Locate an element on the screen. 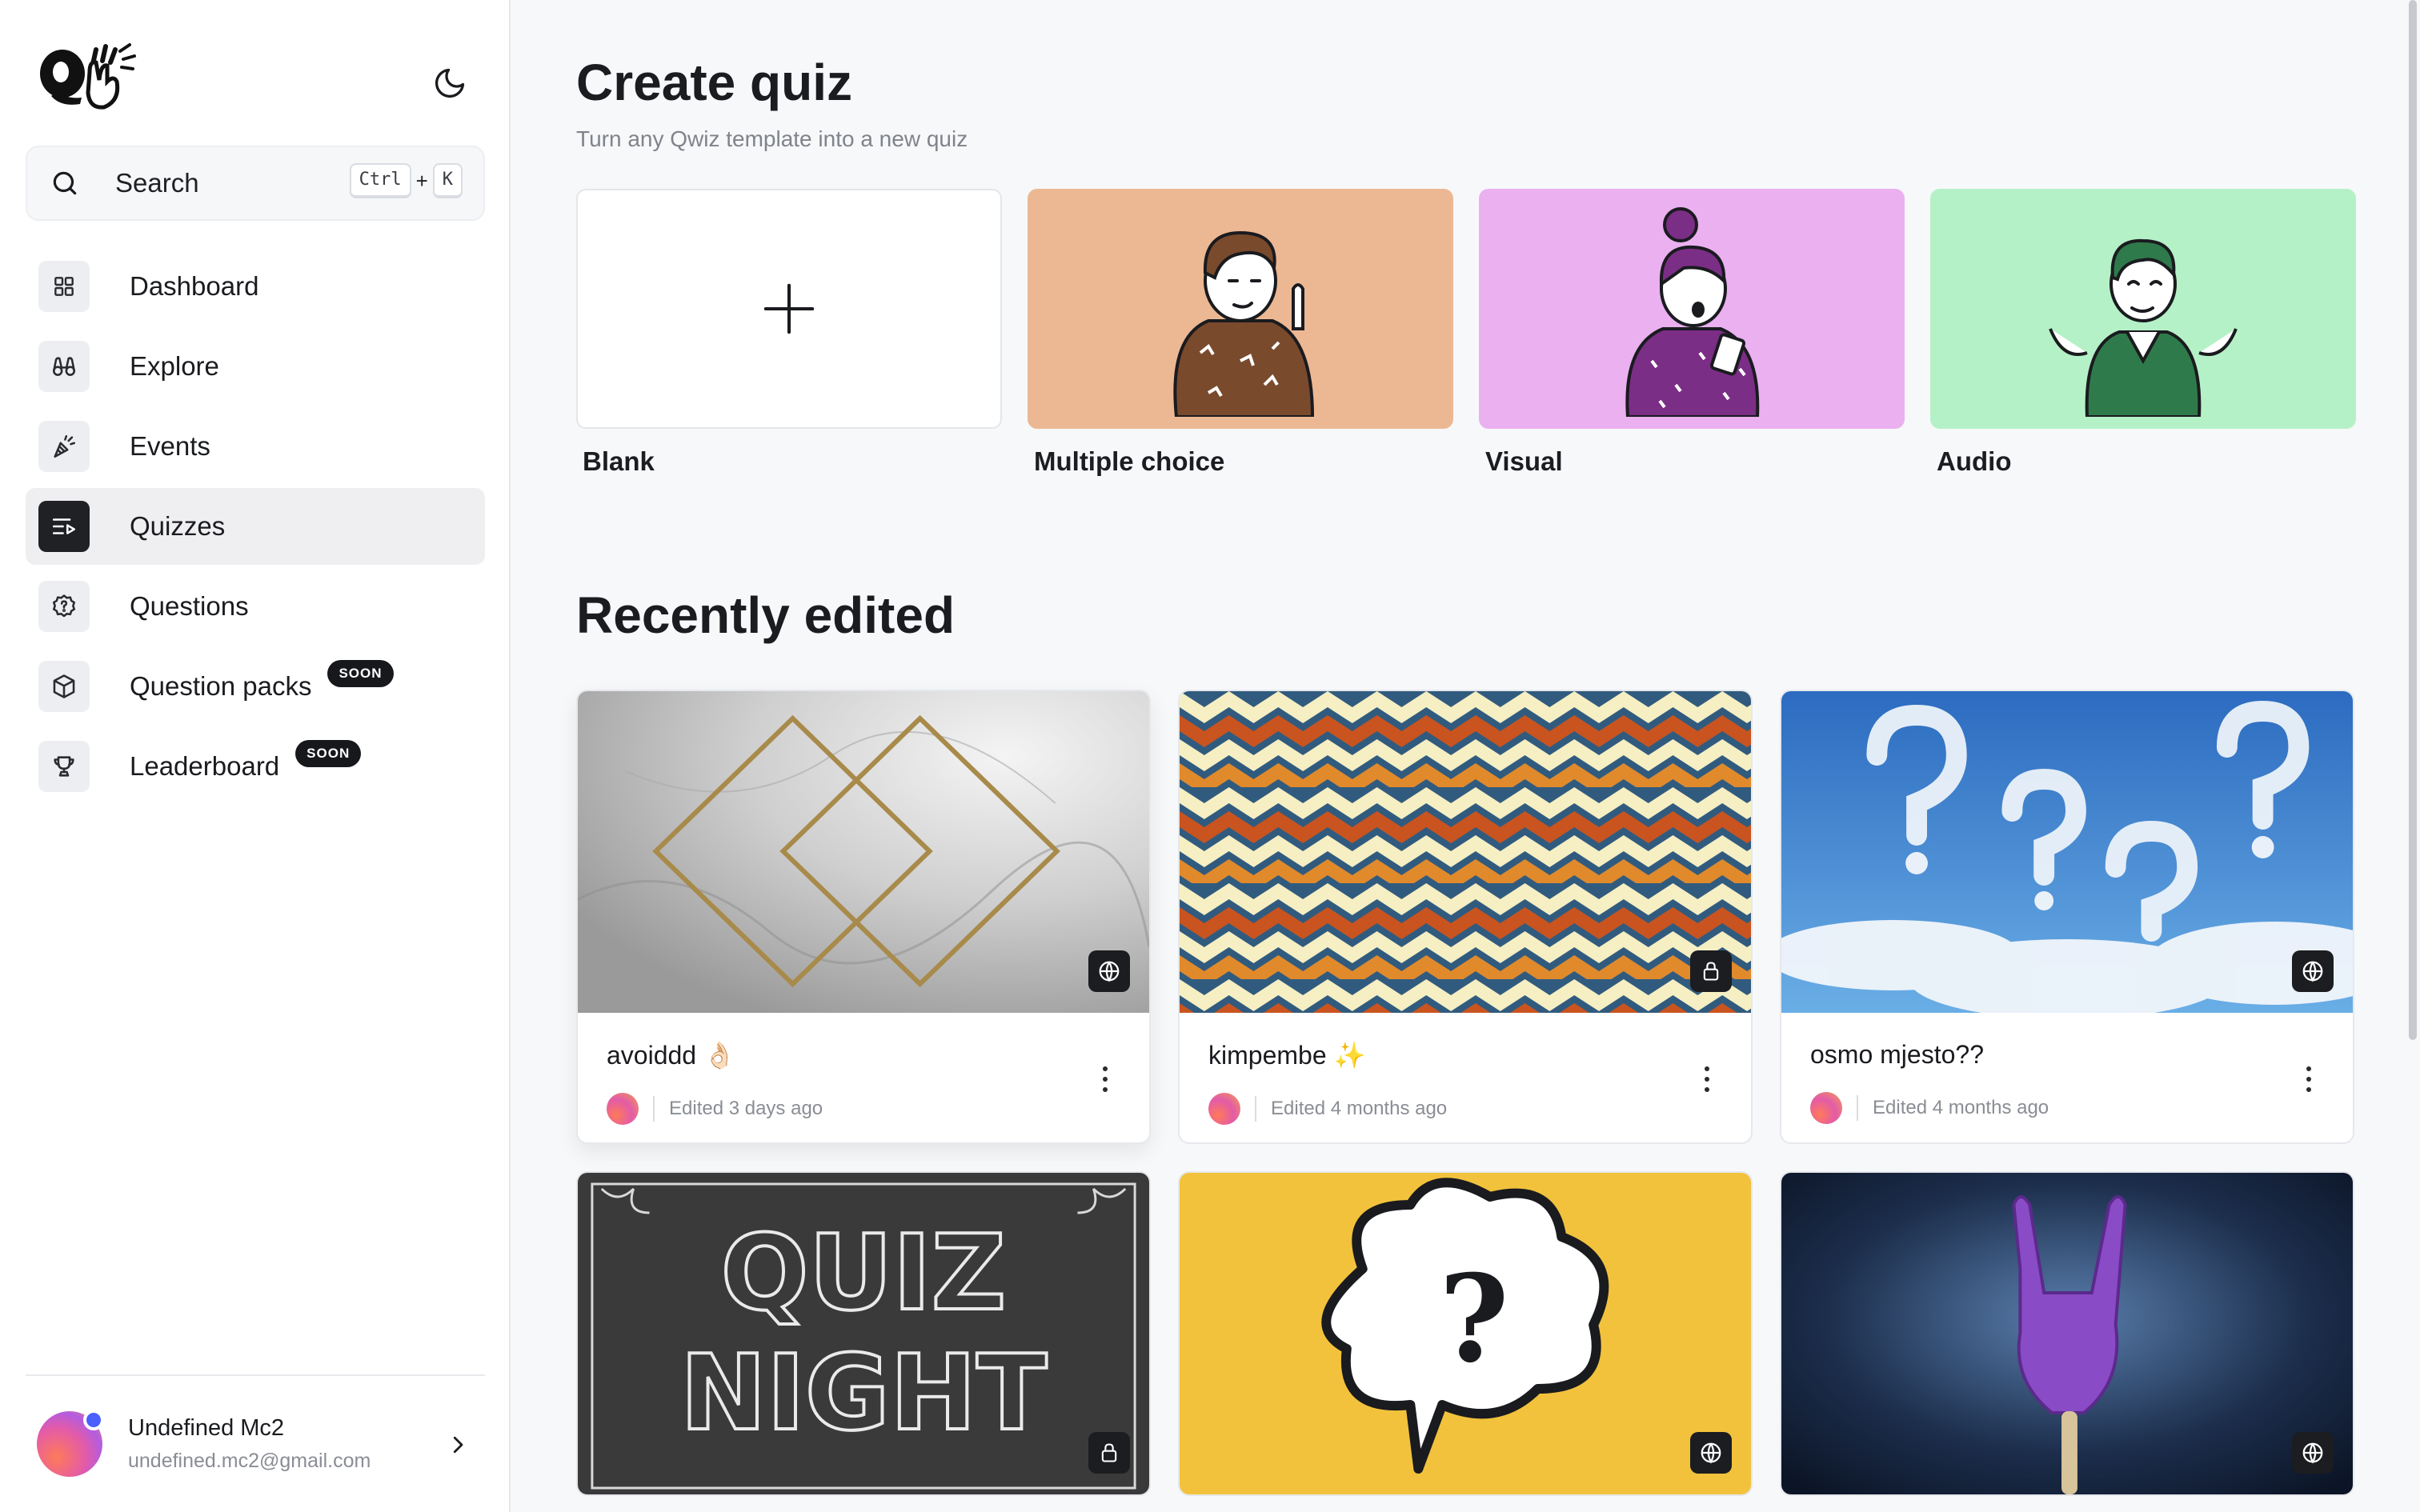  binoculars-icon is located at coordinates (64, 366).